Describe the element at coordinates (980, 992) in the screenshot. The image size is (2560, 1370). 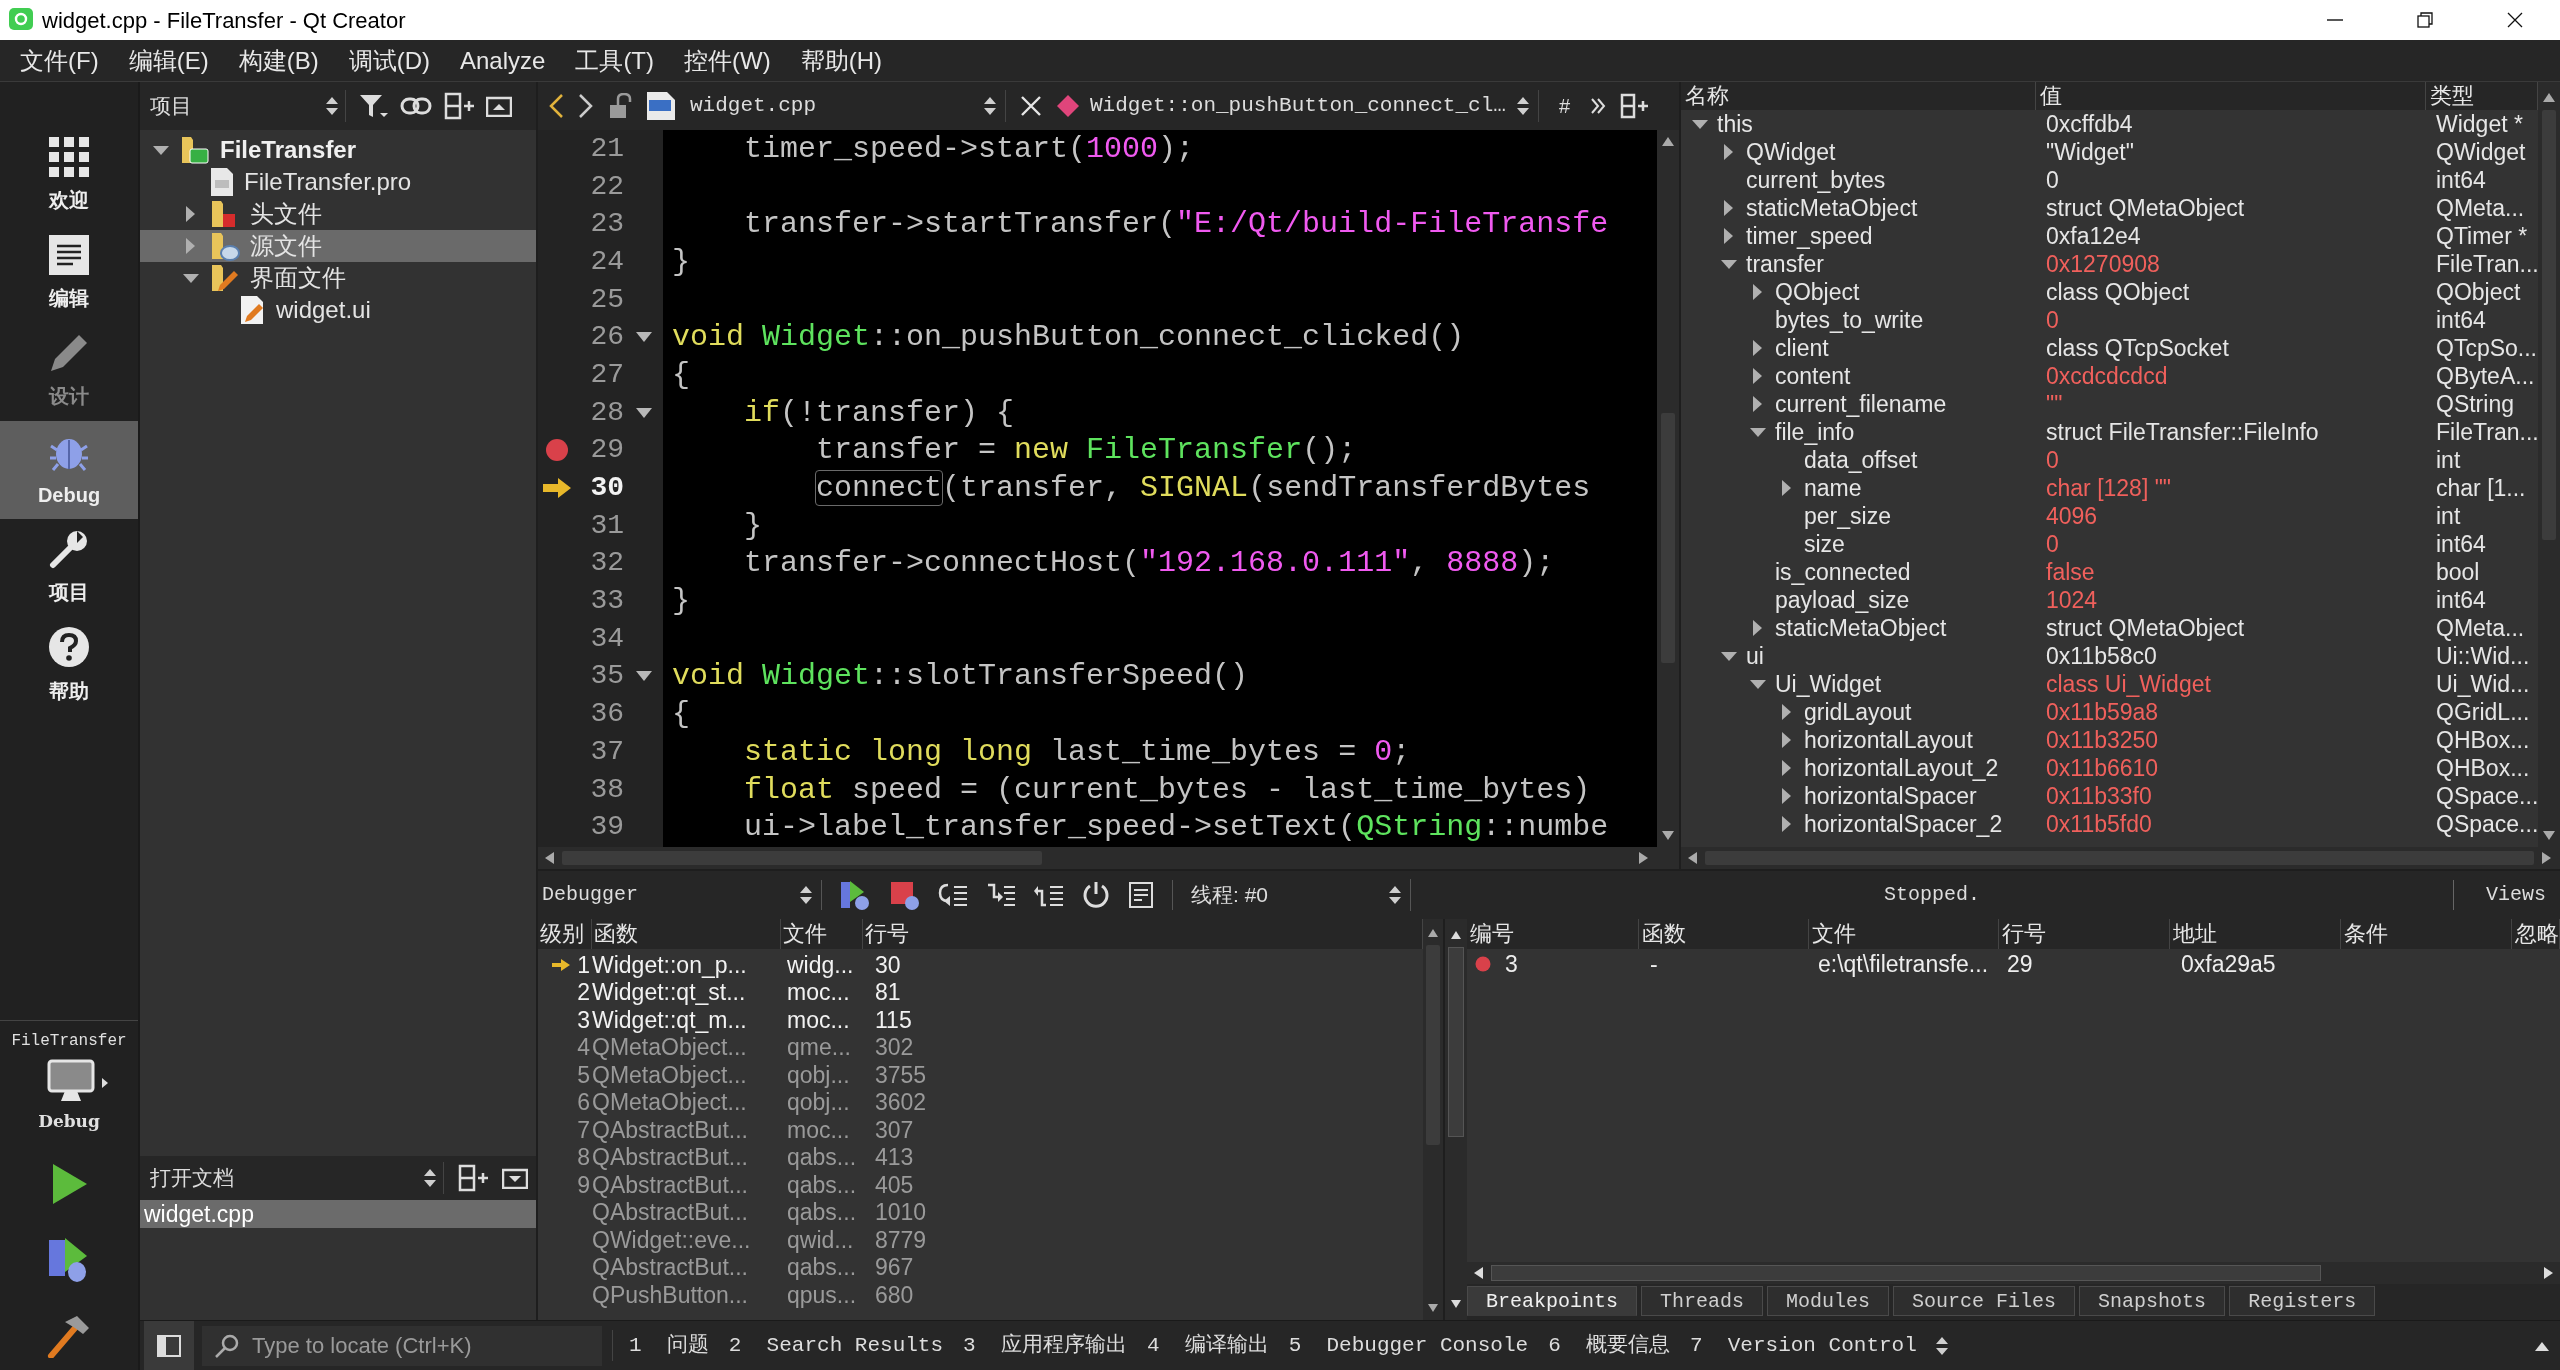
I see `stack-frame-row: 2Widget::qt_st... moc... 81` at that location.